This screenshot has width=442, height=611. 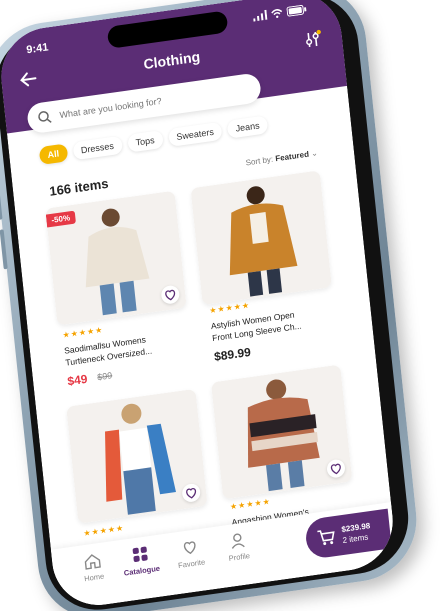 What do you see at coordinates (94, 577) in the screenshot?
I see `nav-home-label: Home` at bounding box center [94, 577].